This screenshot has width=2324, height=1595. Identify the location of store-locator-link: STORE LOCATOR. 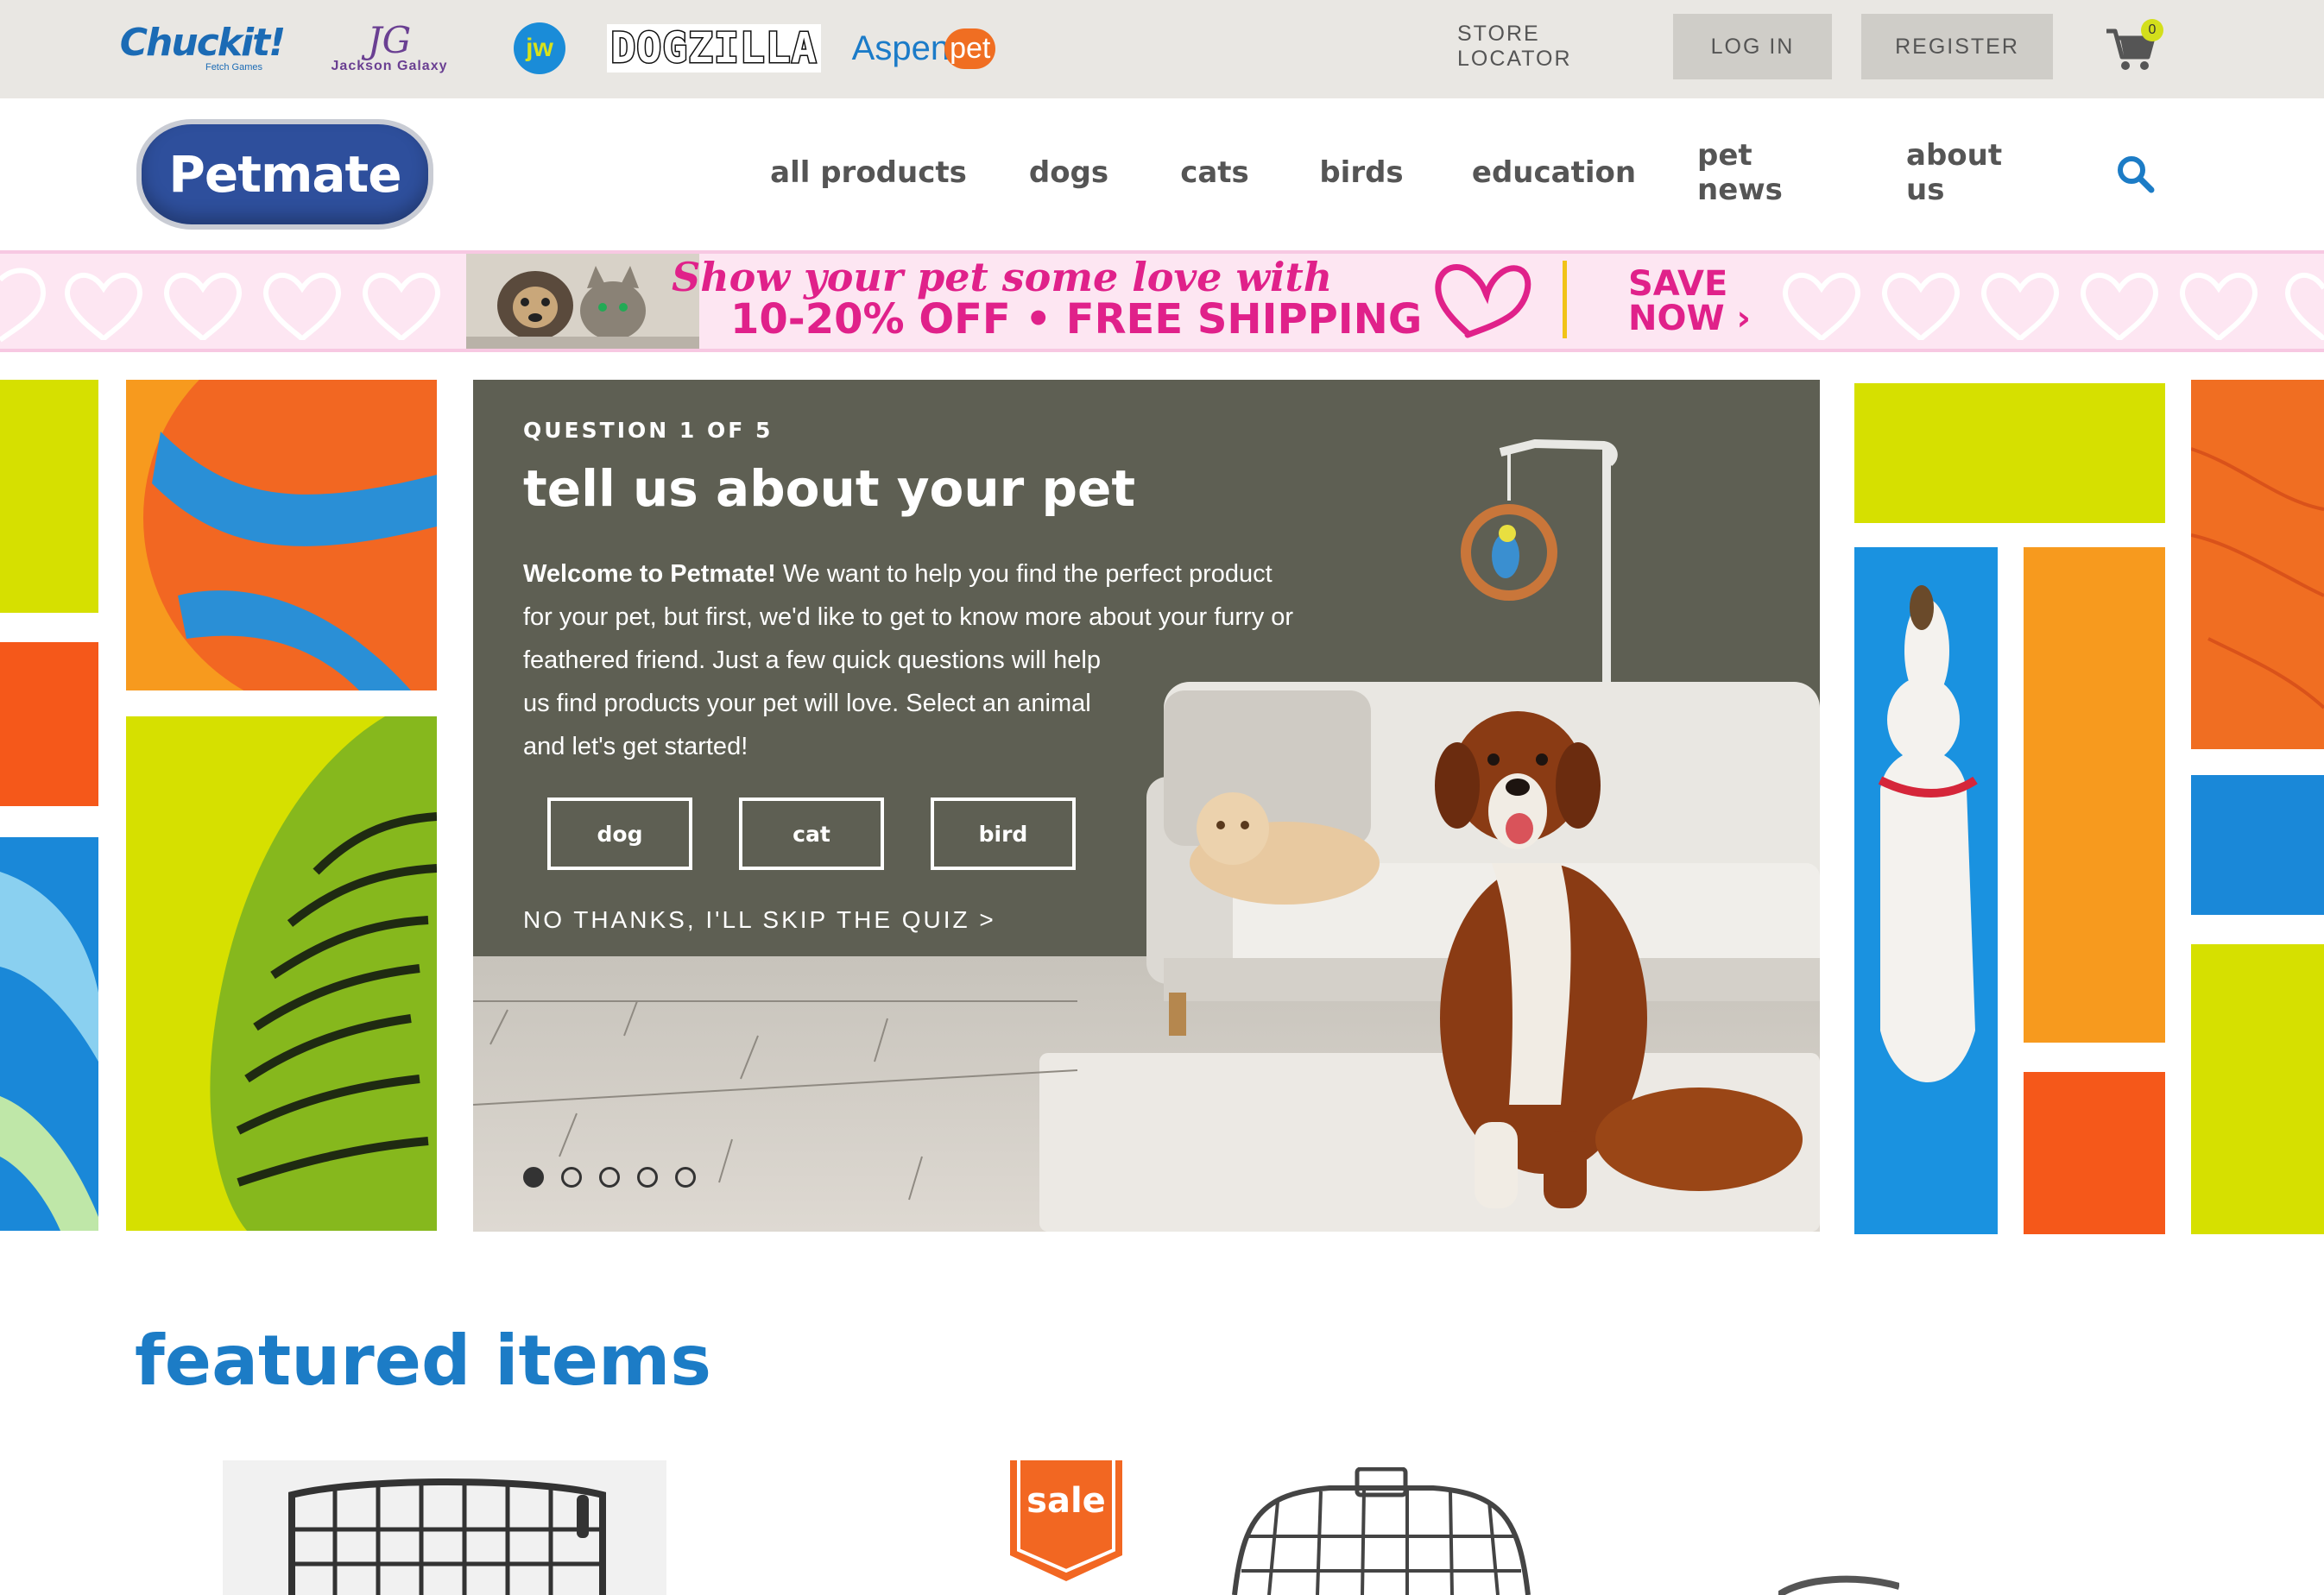
(1551, 47).